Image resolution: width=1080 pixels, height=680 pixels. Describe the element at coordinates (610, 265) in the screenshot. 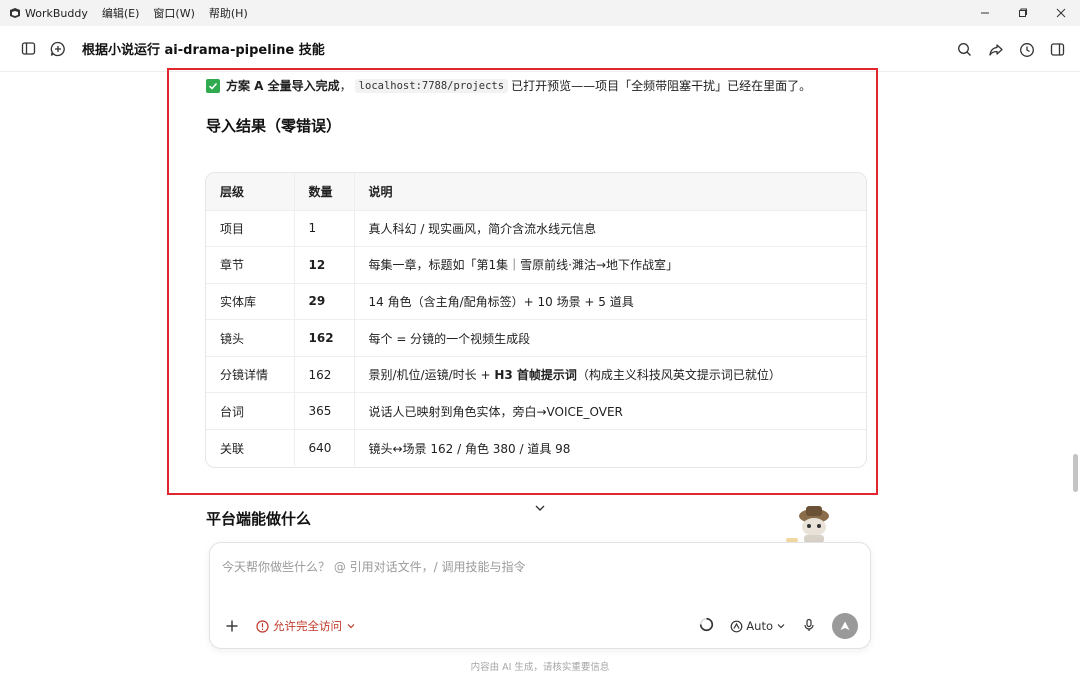

I see `cell-description: 每集一章，标题如「第1集｜雪原前线·濉沽→地下作战室」` at that location.